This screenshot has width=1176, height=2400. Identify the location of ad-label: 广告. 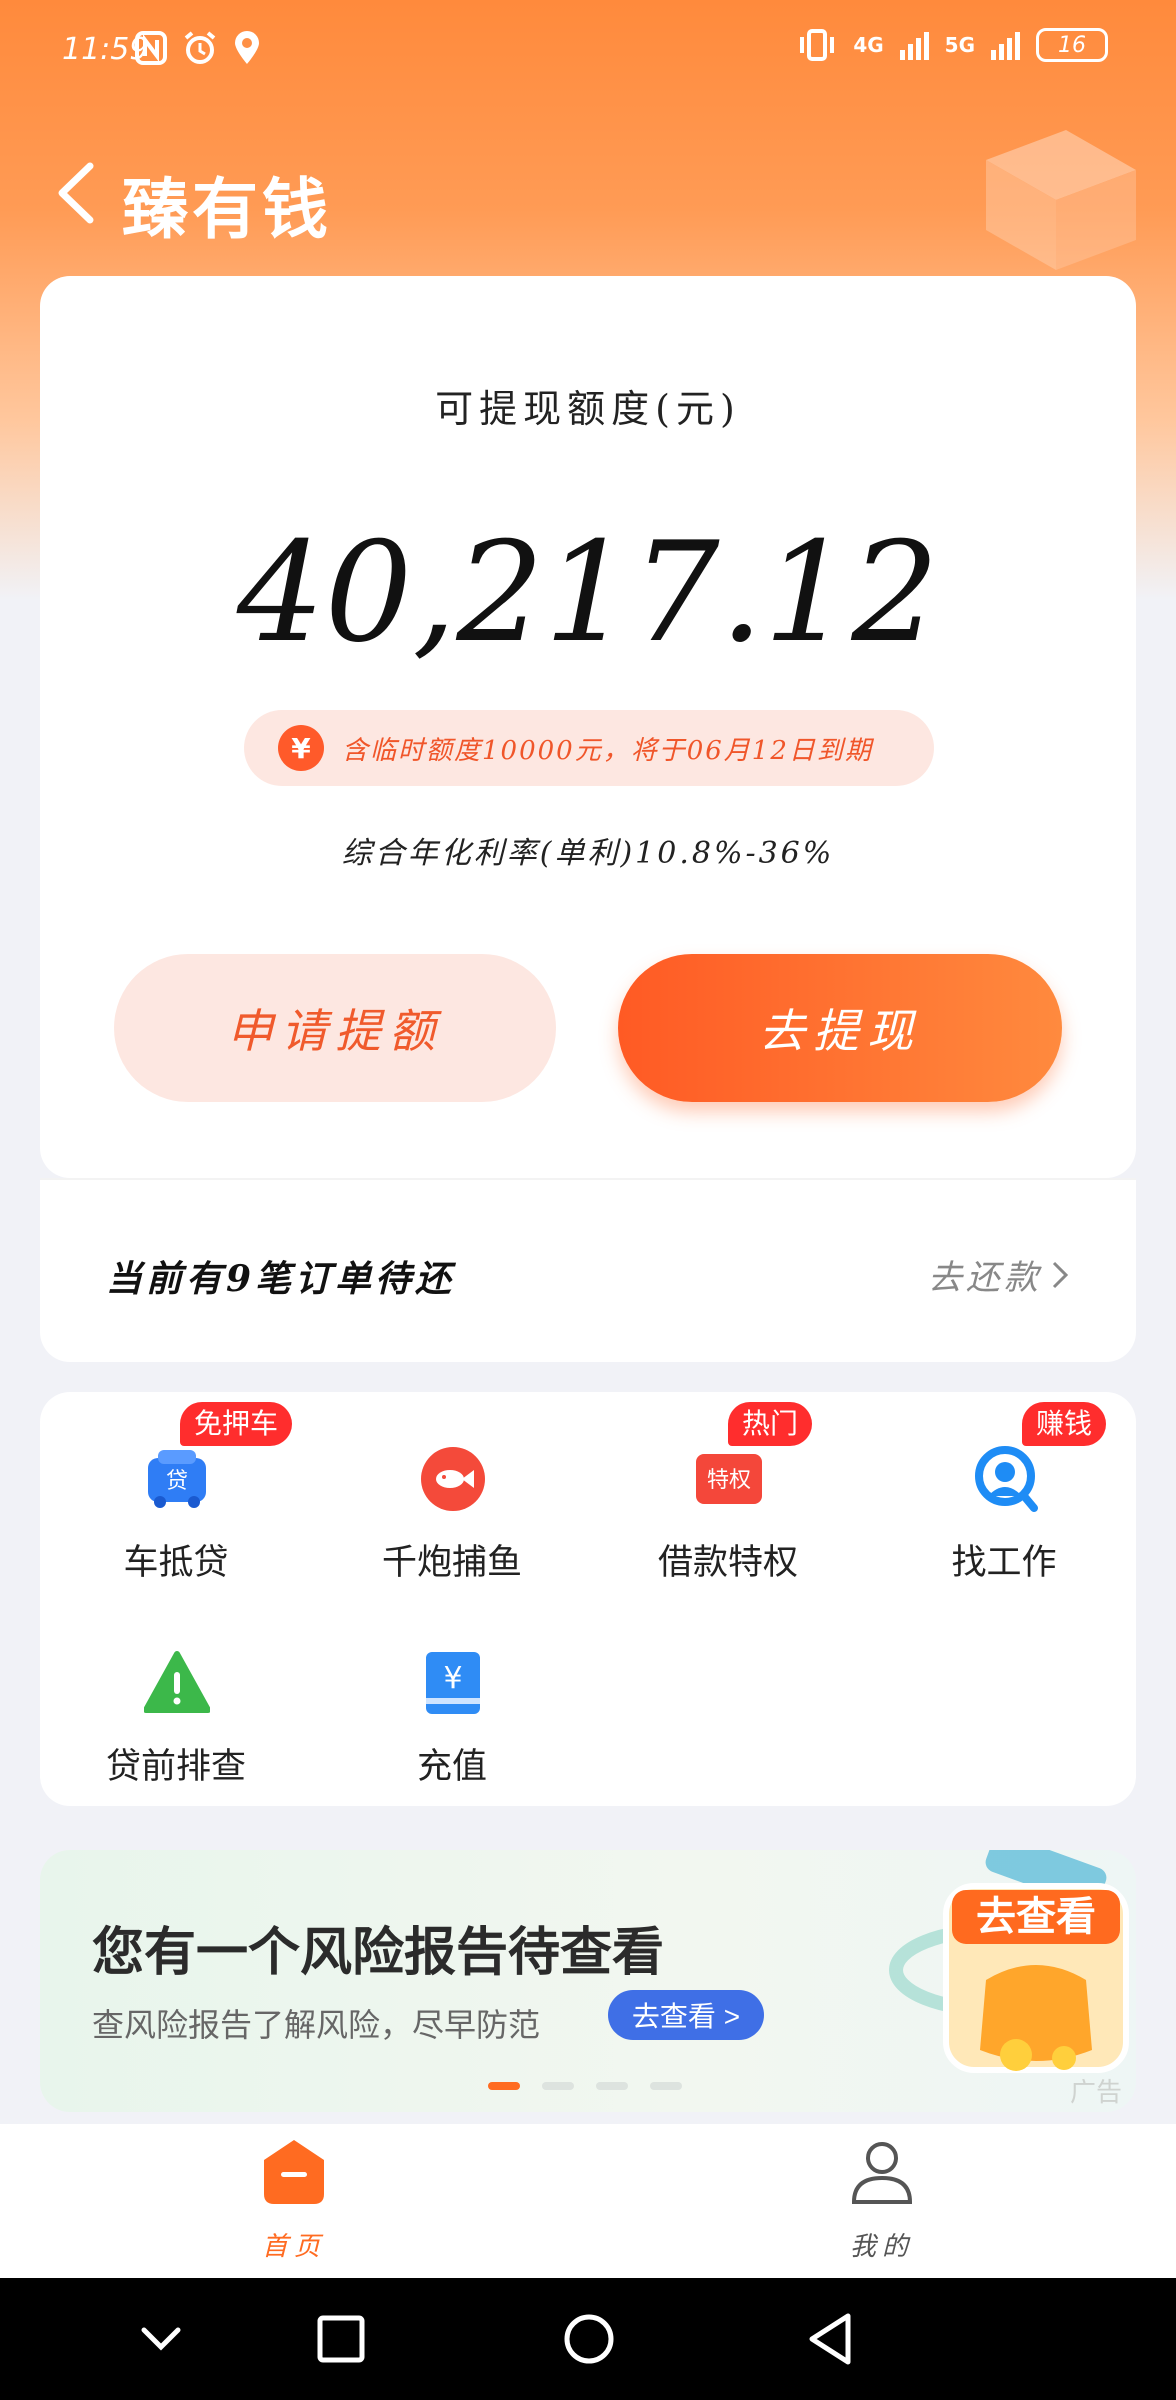
(1095, 2093).